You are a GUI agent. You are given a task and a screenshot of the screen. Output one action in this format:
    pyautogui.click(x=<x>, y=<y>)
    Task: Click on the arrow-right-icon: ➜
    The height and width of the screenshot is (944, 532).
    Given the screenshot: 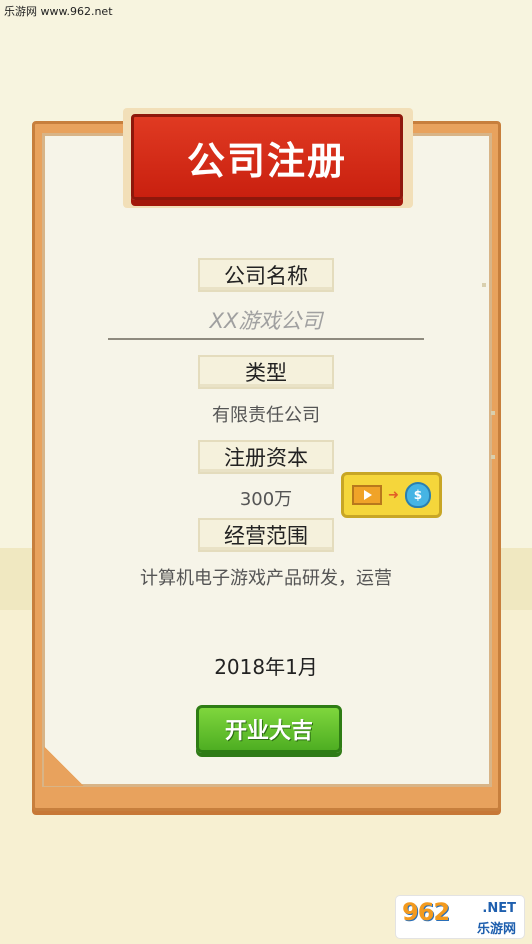 What is the action you would take?
    pyautogui.click(x=393, y=495)
    